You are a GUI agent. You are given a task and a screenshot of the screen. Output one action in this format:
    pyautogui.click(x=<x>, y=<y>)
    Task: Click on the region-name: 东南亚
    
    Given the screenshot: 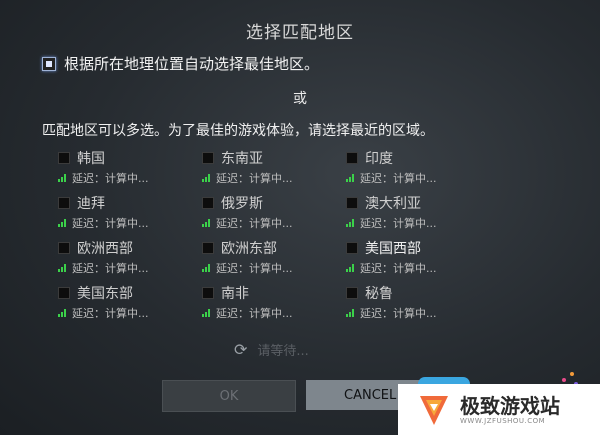 What is the action you would take?
    pyautogui.click(x=242, y=159)
    